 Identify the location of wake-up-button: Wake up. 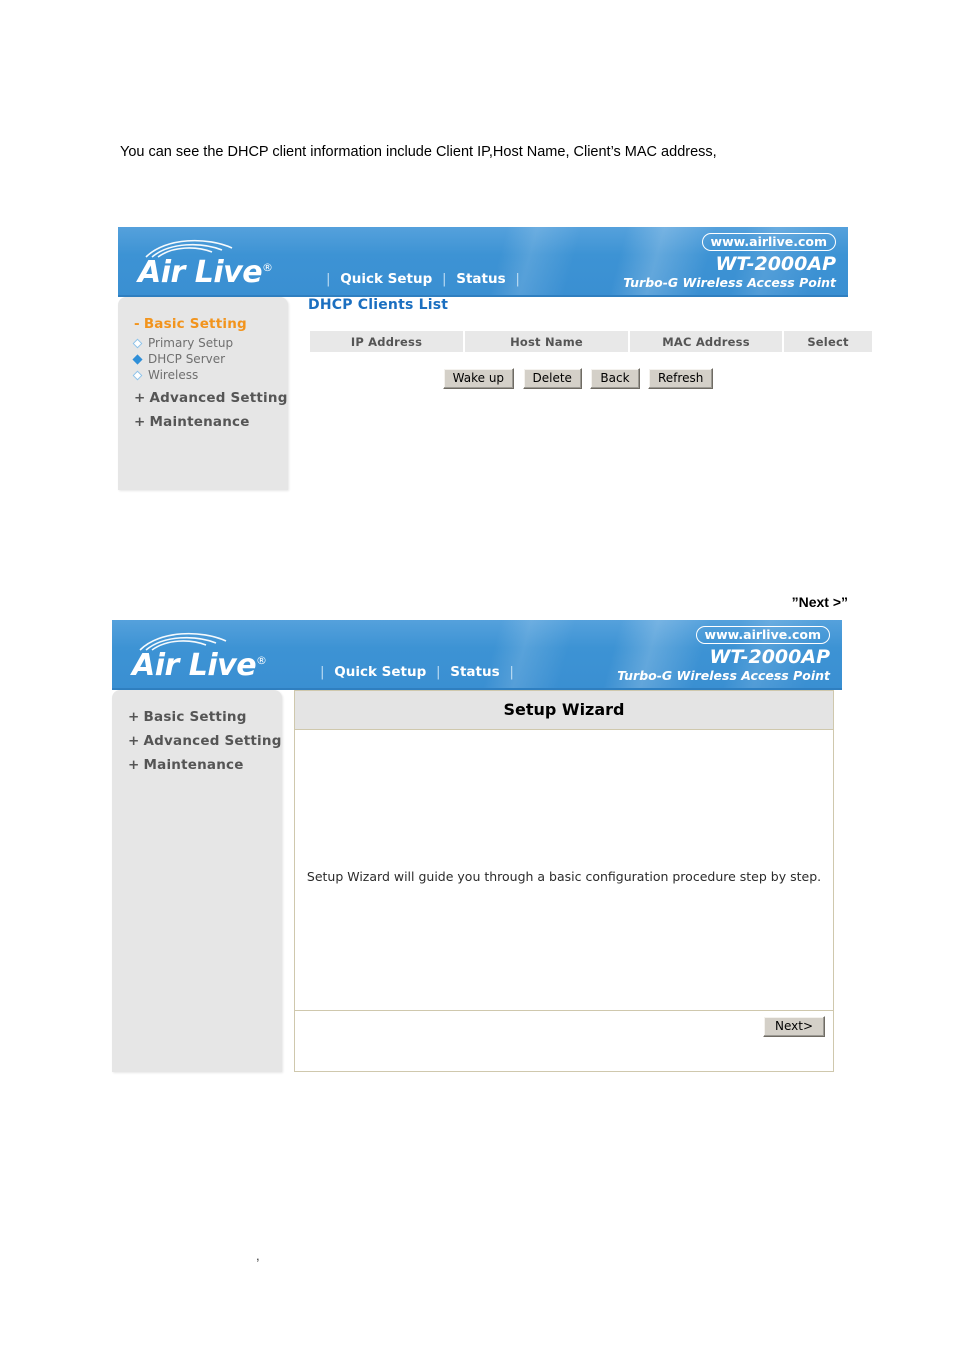
(478, 378).